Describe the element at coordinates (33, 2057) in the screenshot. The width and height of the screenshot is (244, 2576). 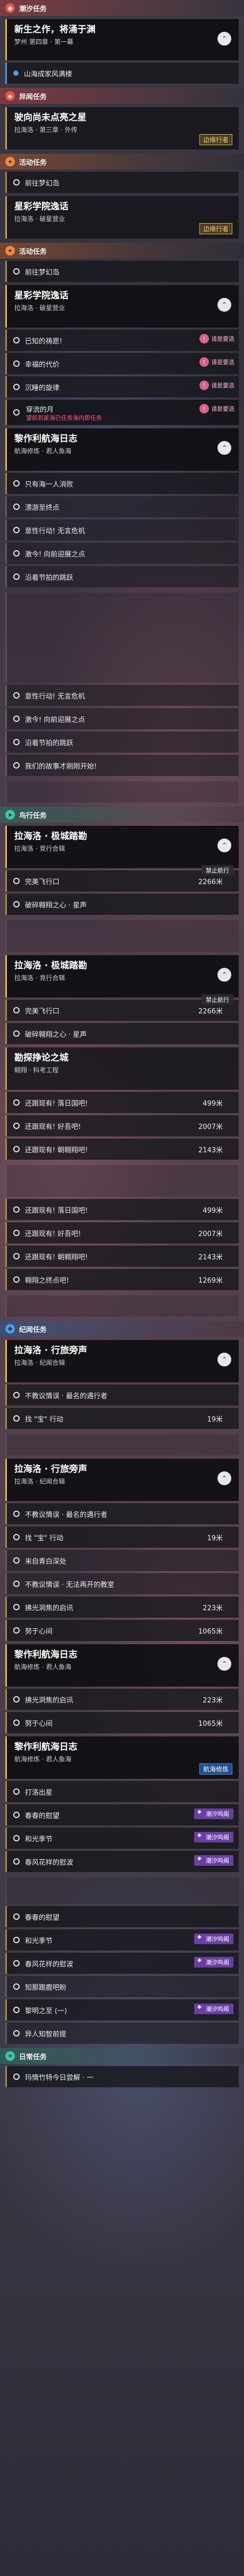
I see `section-title: 日常任务` at that location.